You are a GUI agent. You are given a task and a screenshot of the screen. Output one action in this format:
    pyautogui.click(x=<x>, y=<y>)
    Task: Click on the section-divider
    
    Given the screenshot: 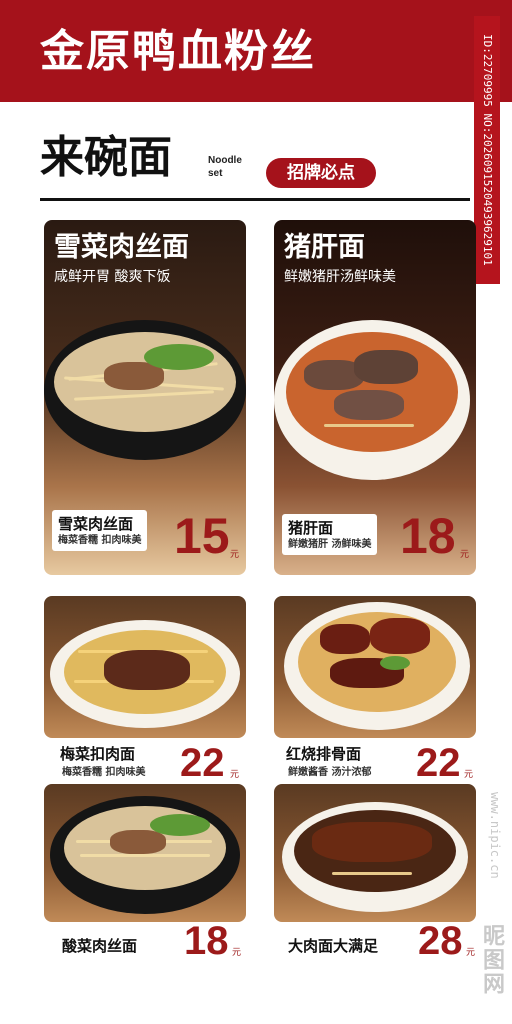 What is the action you would take?
    pyautogui.click(x=255, y=199)
    